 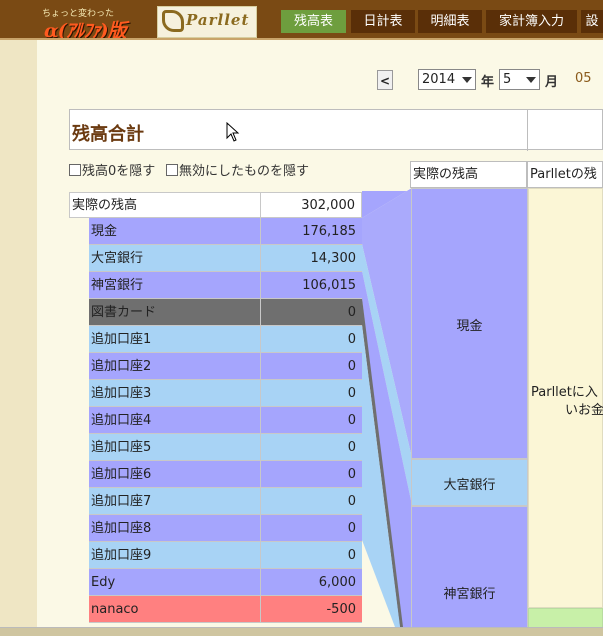 What do you see at coordinates (564, 392) in the screenshot?
I see `parllet-note-line1: Parlletに入` at bounding box center [564, 392].